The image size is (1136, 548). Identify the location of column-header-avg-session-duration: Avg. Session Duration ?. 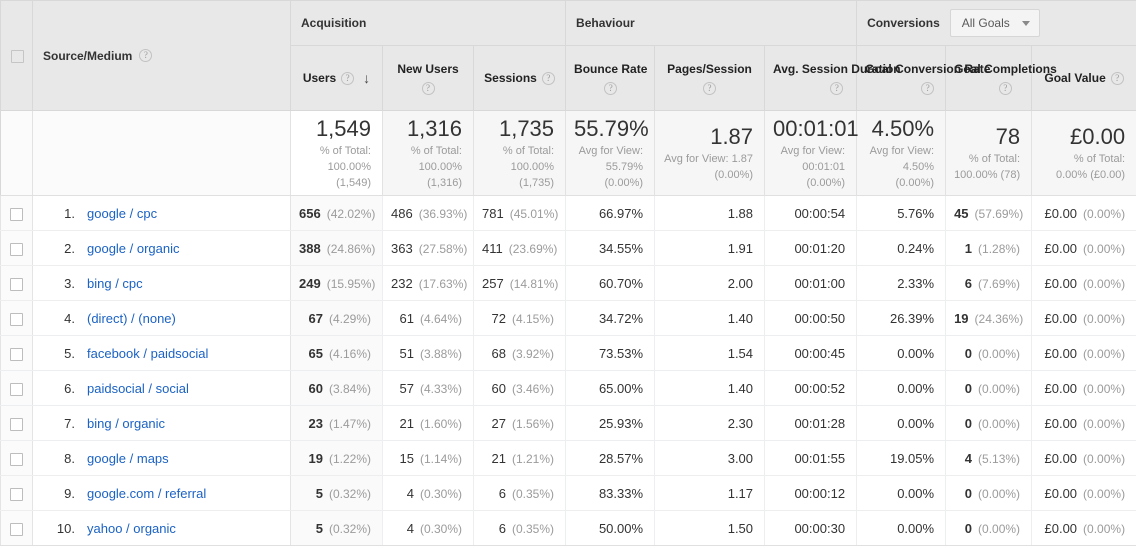
(832, 78).